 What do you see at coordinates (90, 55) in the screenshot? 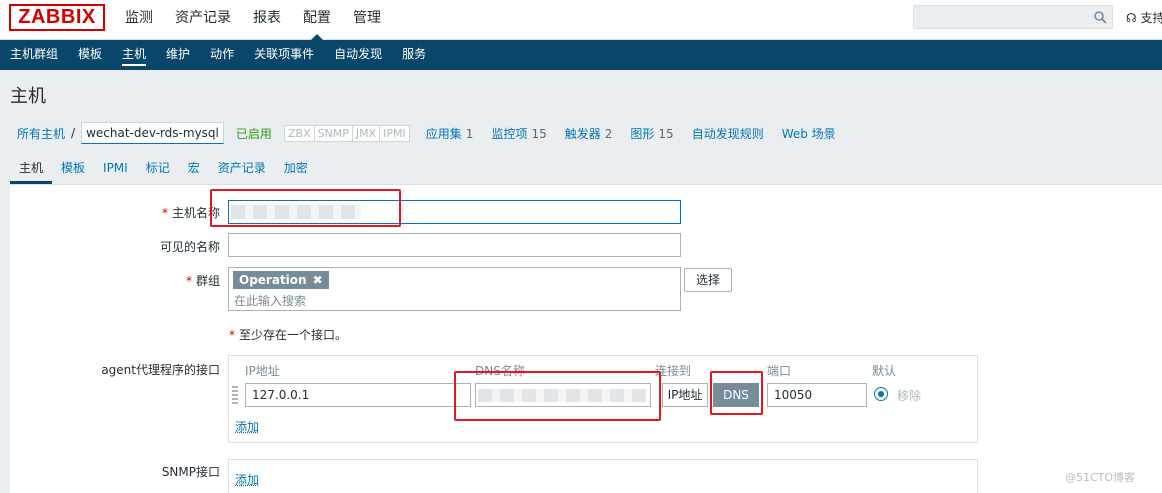
I see `sub-menu-templates: 模板` at bounding box center [90, 55].